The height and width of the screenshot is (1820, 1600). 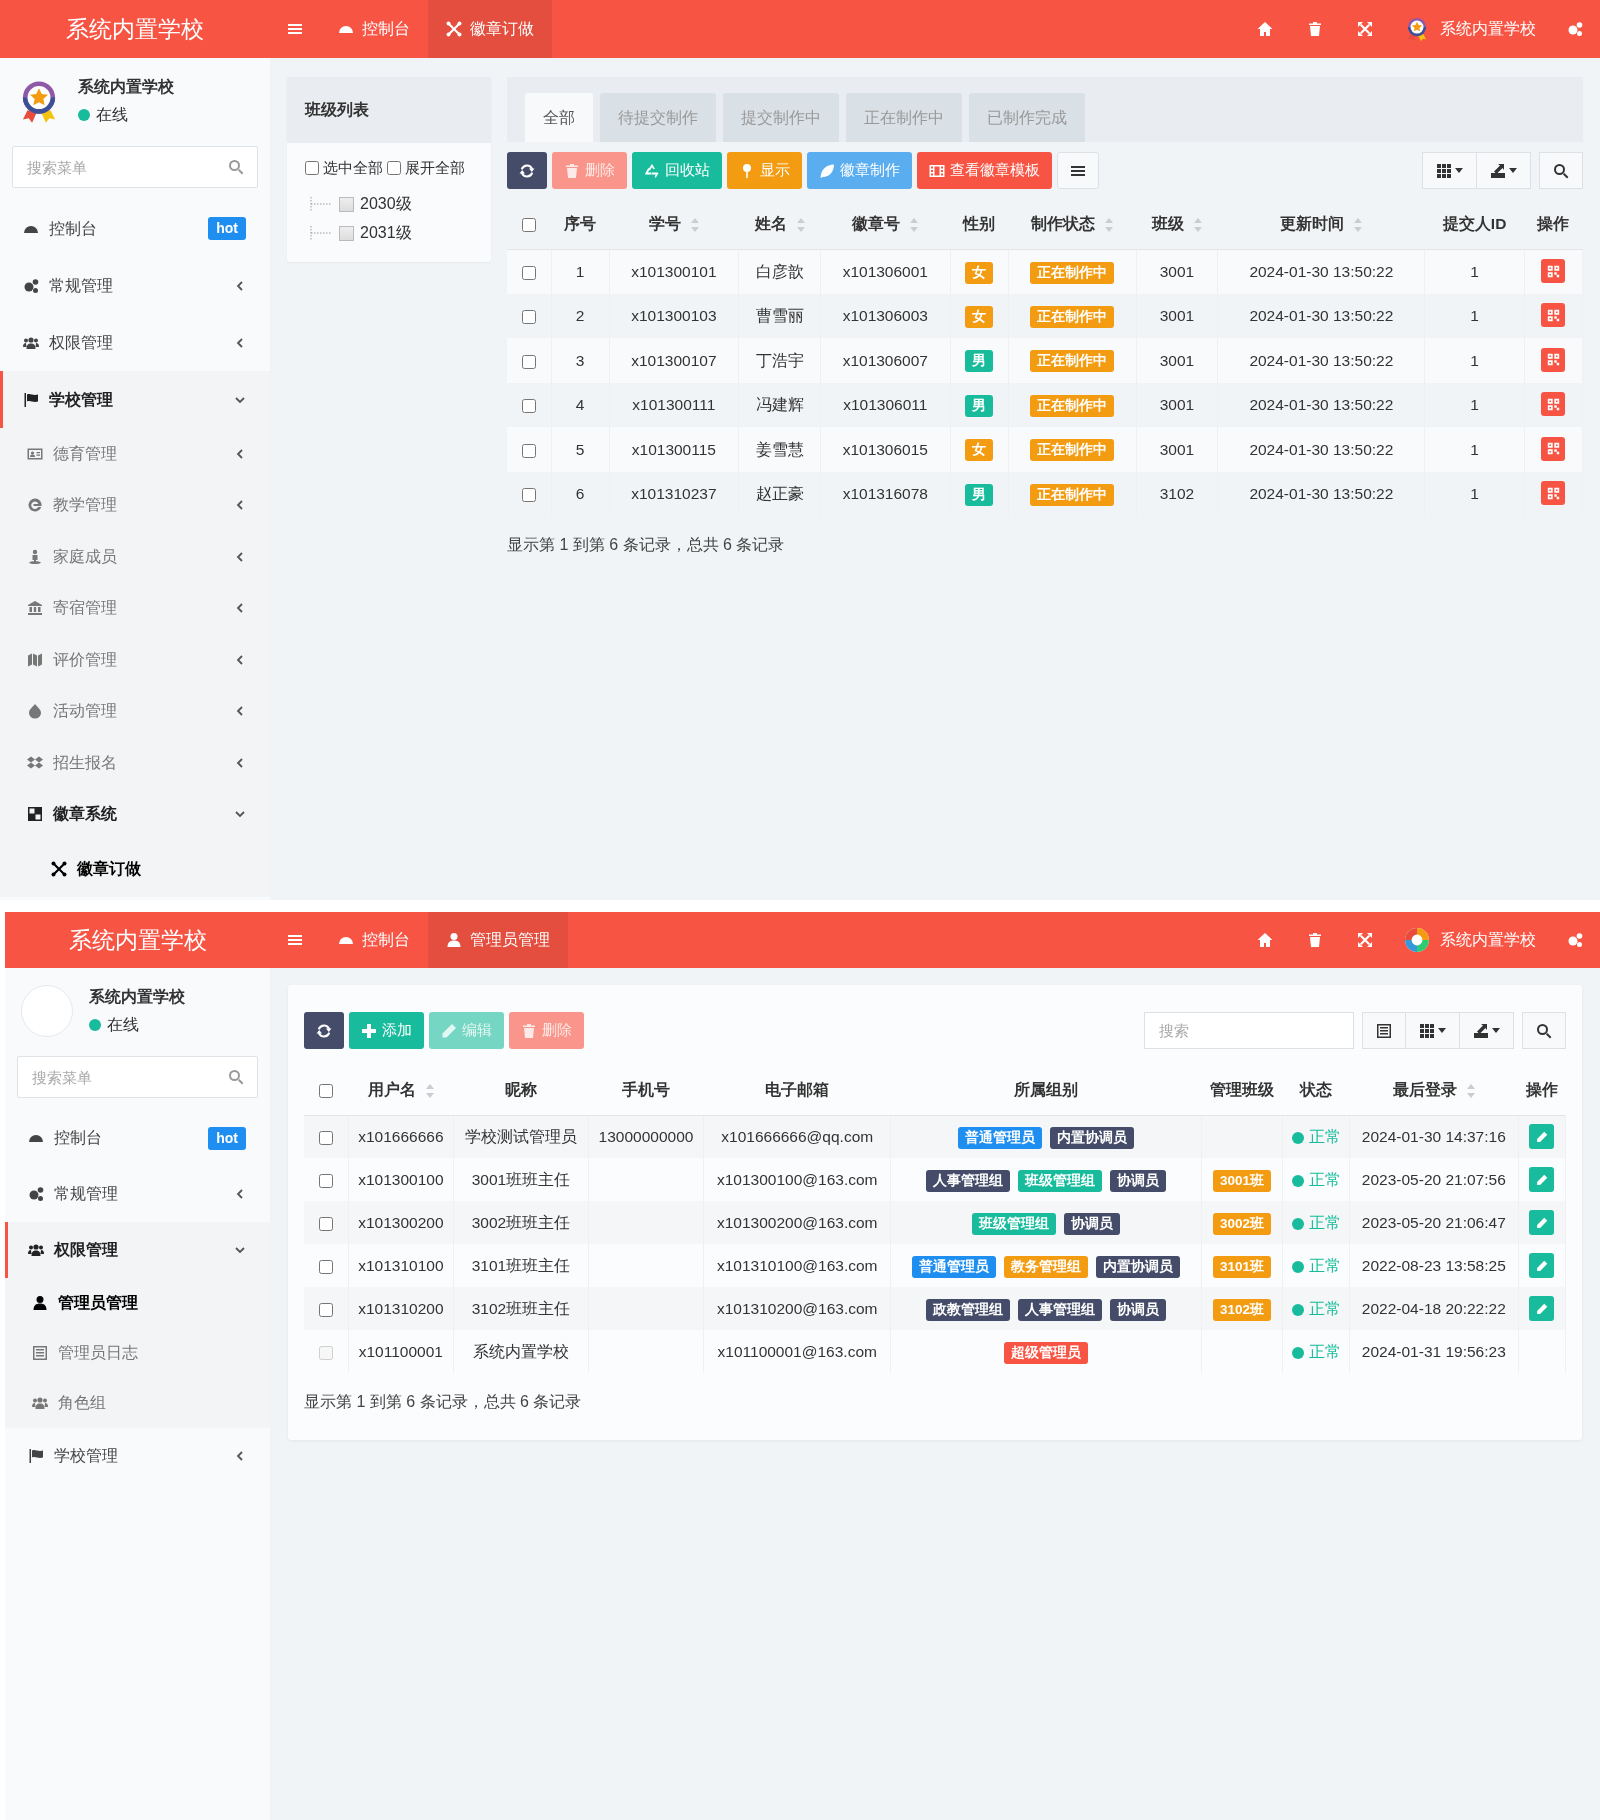 What do you see at coordinates (1072, 224) in the screenshot?
I see `column-header: 制作状态` at bounding box center [1072, 224].